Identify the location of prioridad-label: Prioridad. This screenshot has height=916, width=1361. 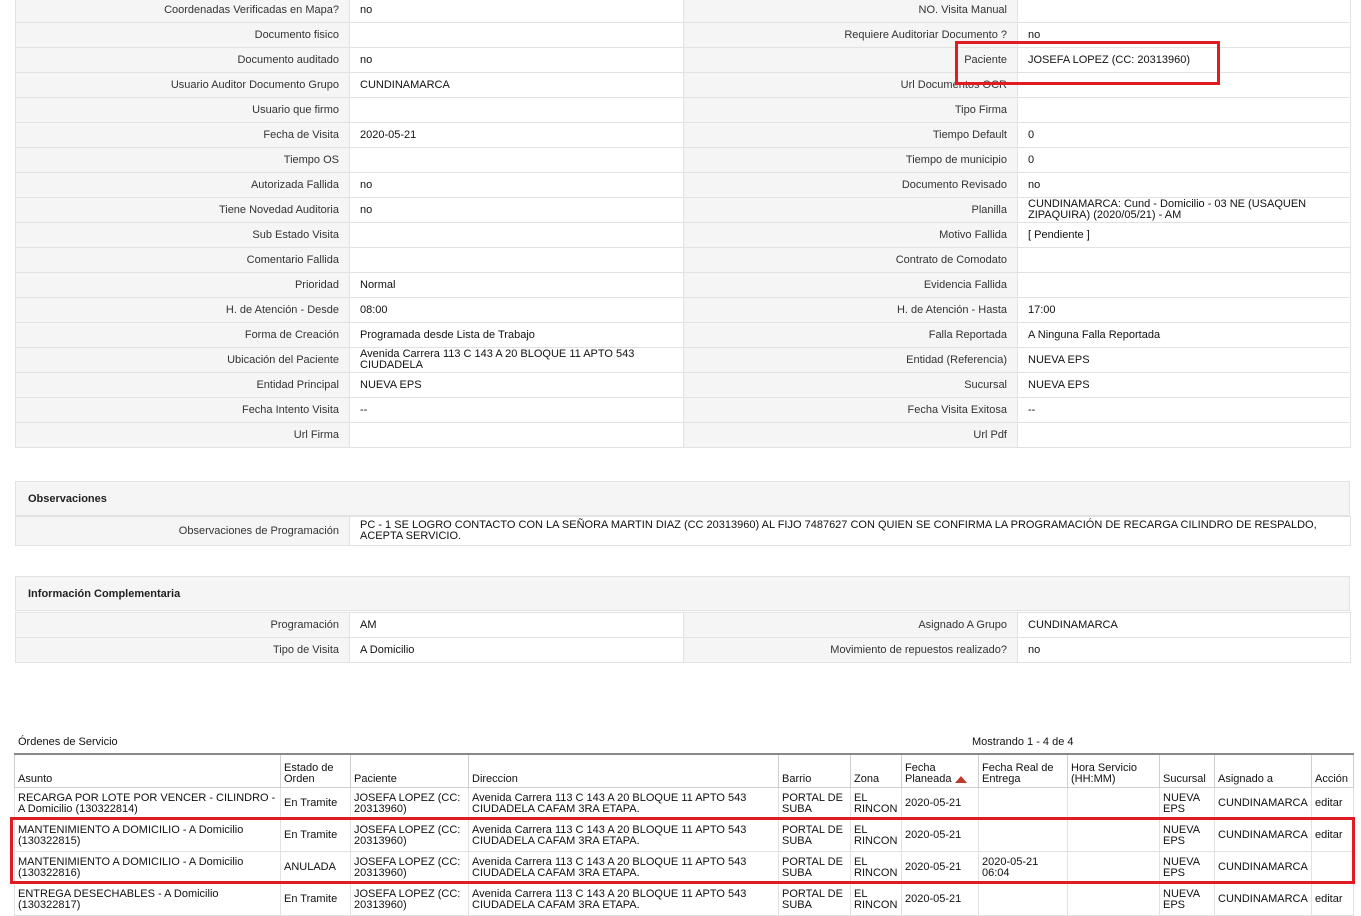
(182, 285).